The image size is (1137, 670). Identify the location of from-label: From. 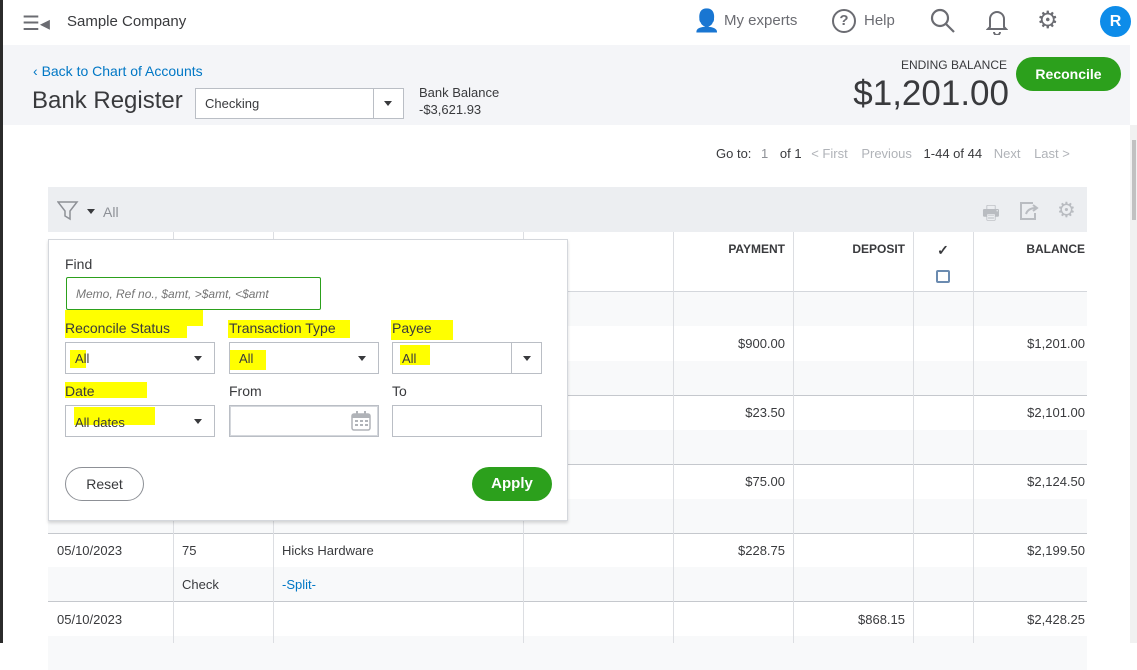
(245, 391).